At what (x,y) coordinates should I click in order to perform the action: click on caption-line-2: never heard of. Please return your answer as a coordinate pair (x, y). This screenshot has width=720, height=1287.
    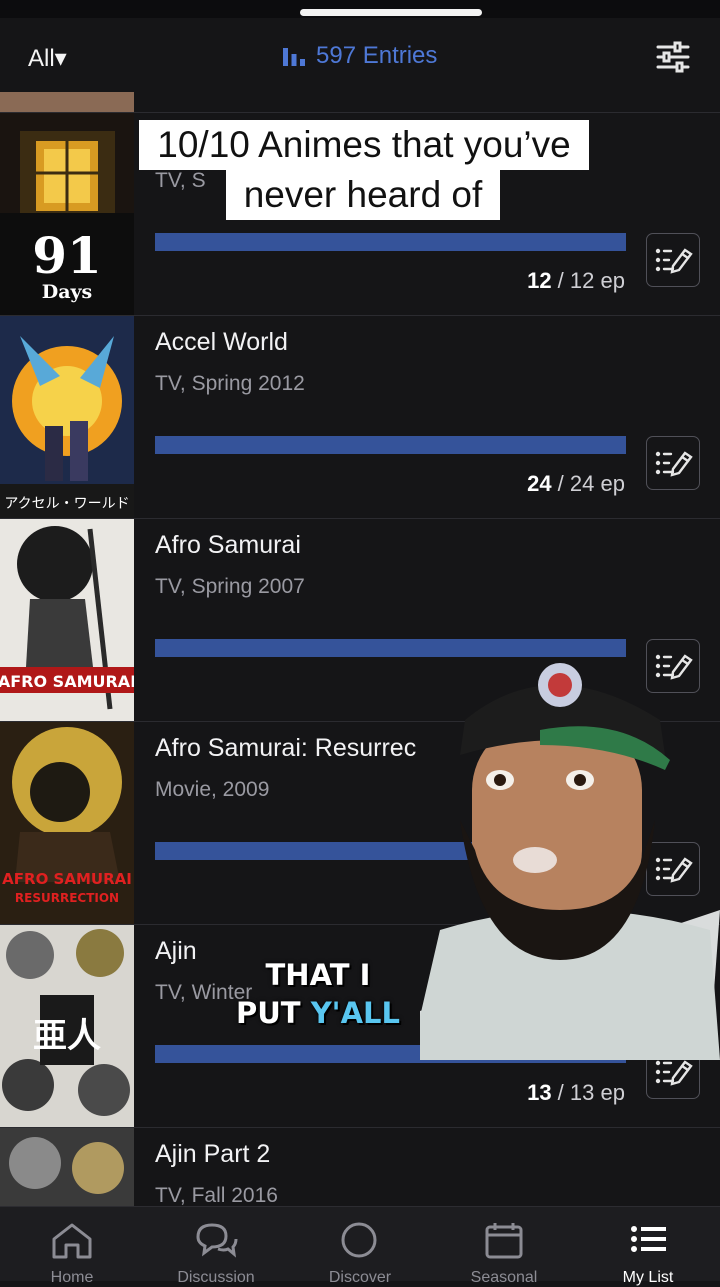
    Looking at the image, I should click on (363, 195).